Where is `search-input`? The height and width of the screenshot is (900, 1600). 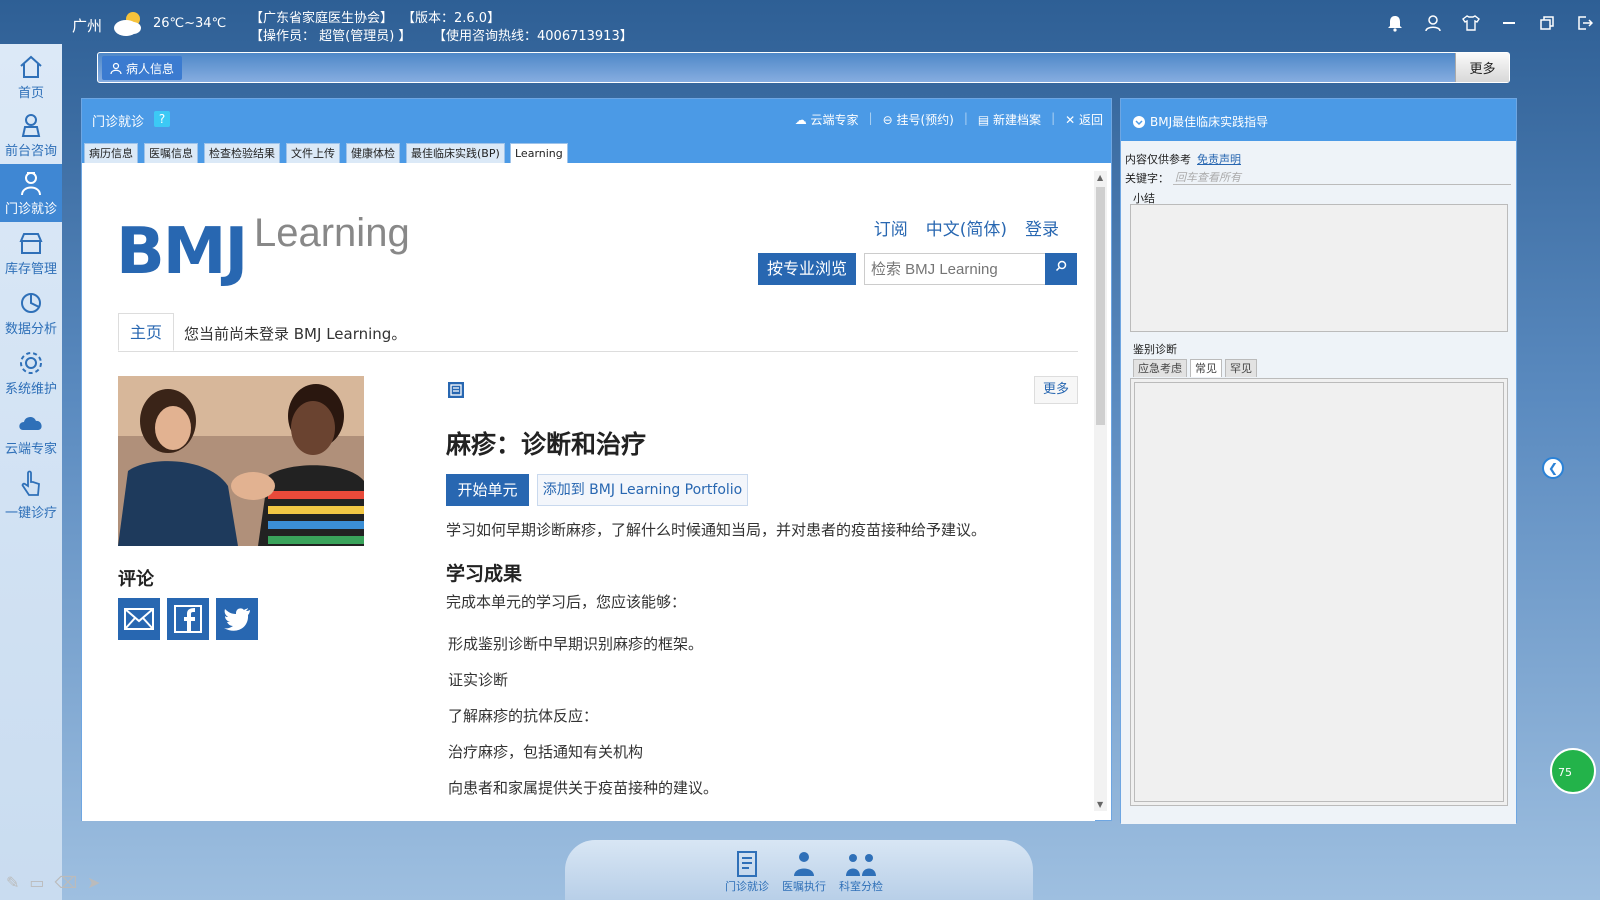 search-input is located at coordinates (955, 269).